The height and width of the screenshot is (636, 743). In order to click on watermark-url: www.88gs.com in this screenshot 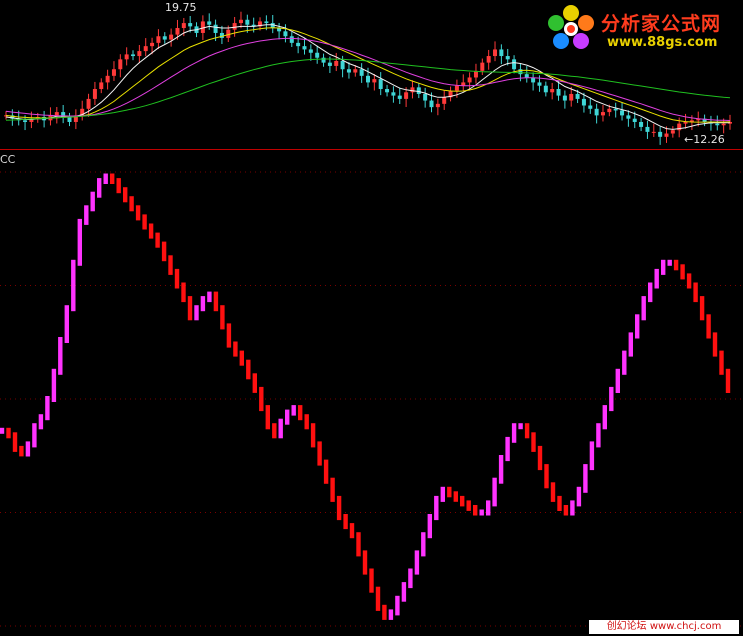, I will do `click(662, 42)`.